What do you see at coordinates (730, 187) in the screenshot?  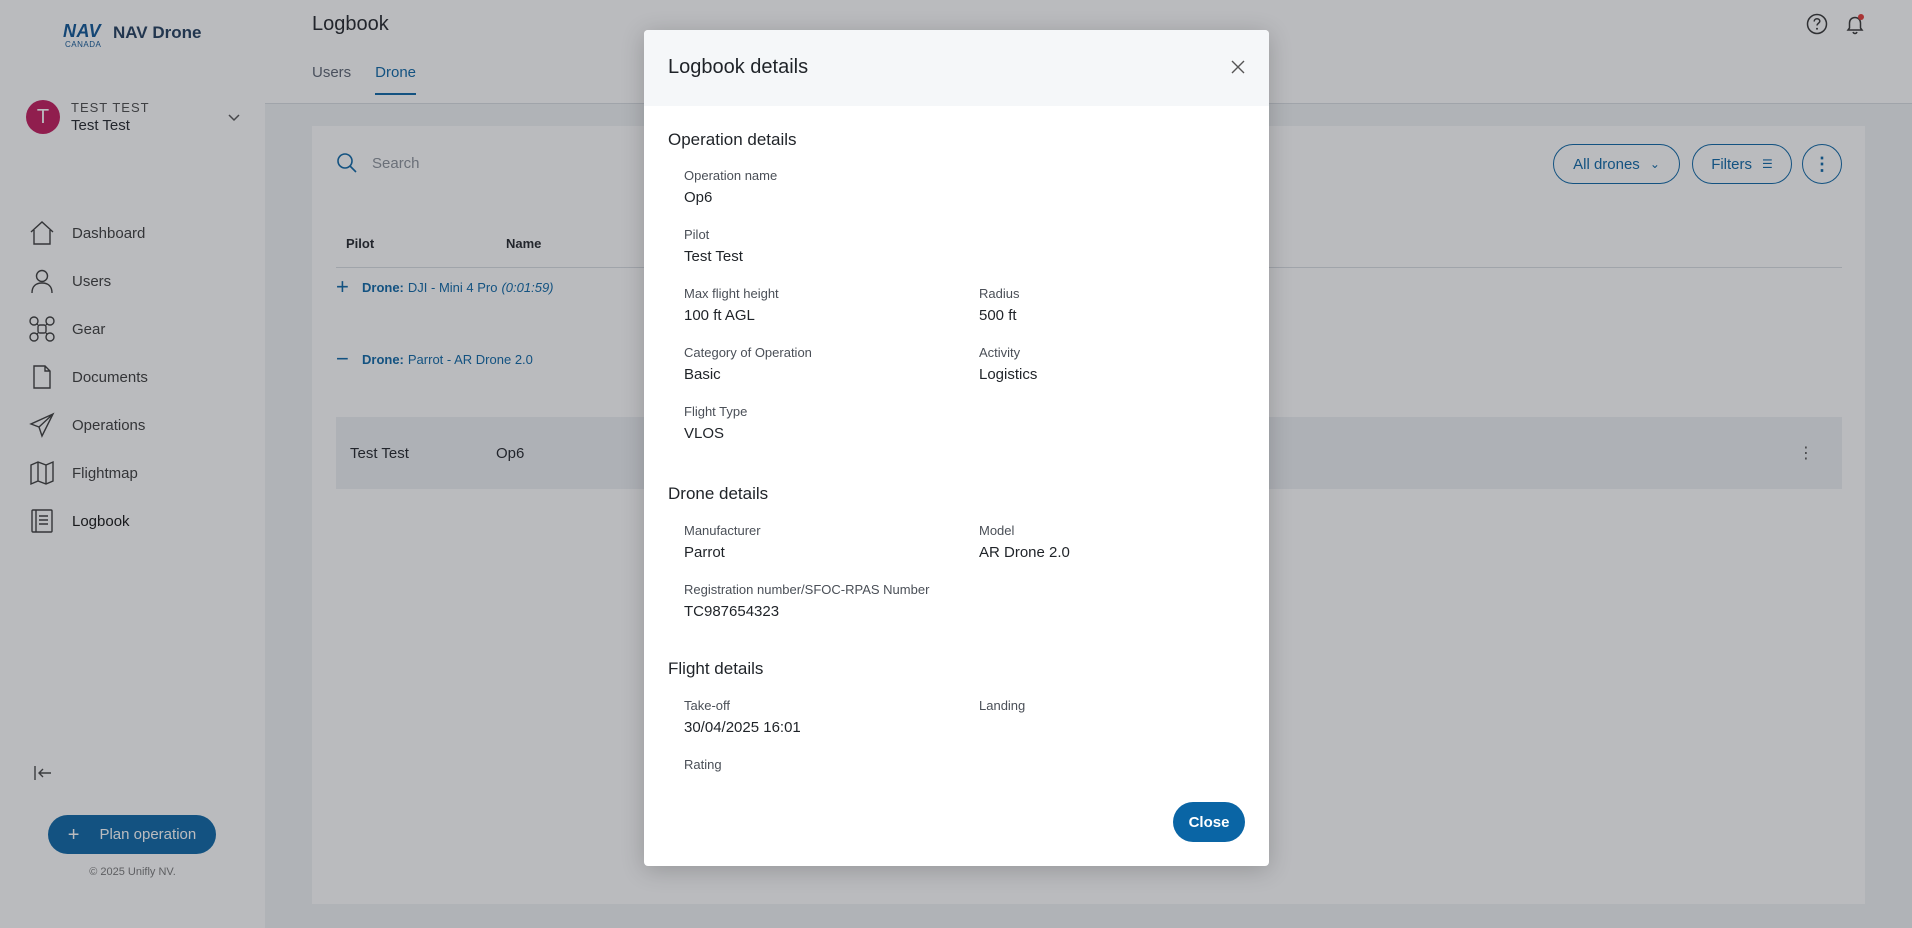 I see `field-operation-name: Operation name Op6` at bounding box center [730, 187].